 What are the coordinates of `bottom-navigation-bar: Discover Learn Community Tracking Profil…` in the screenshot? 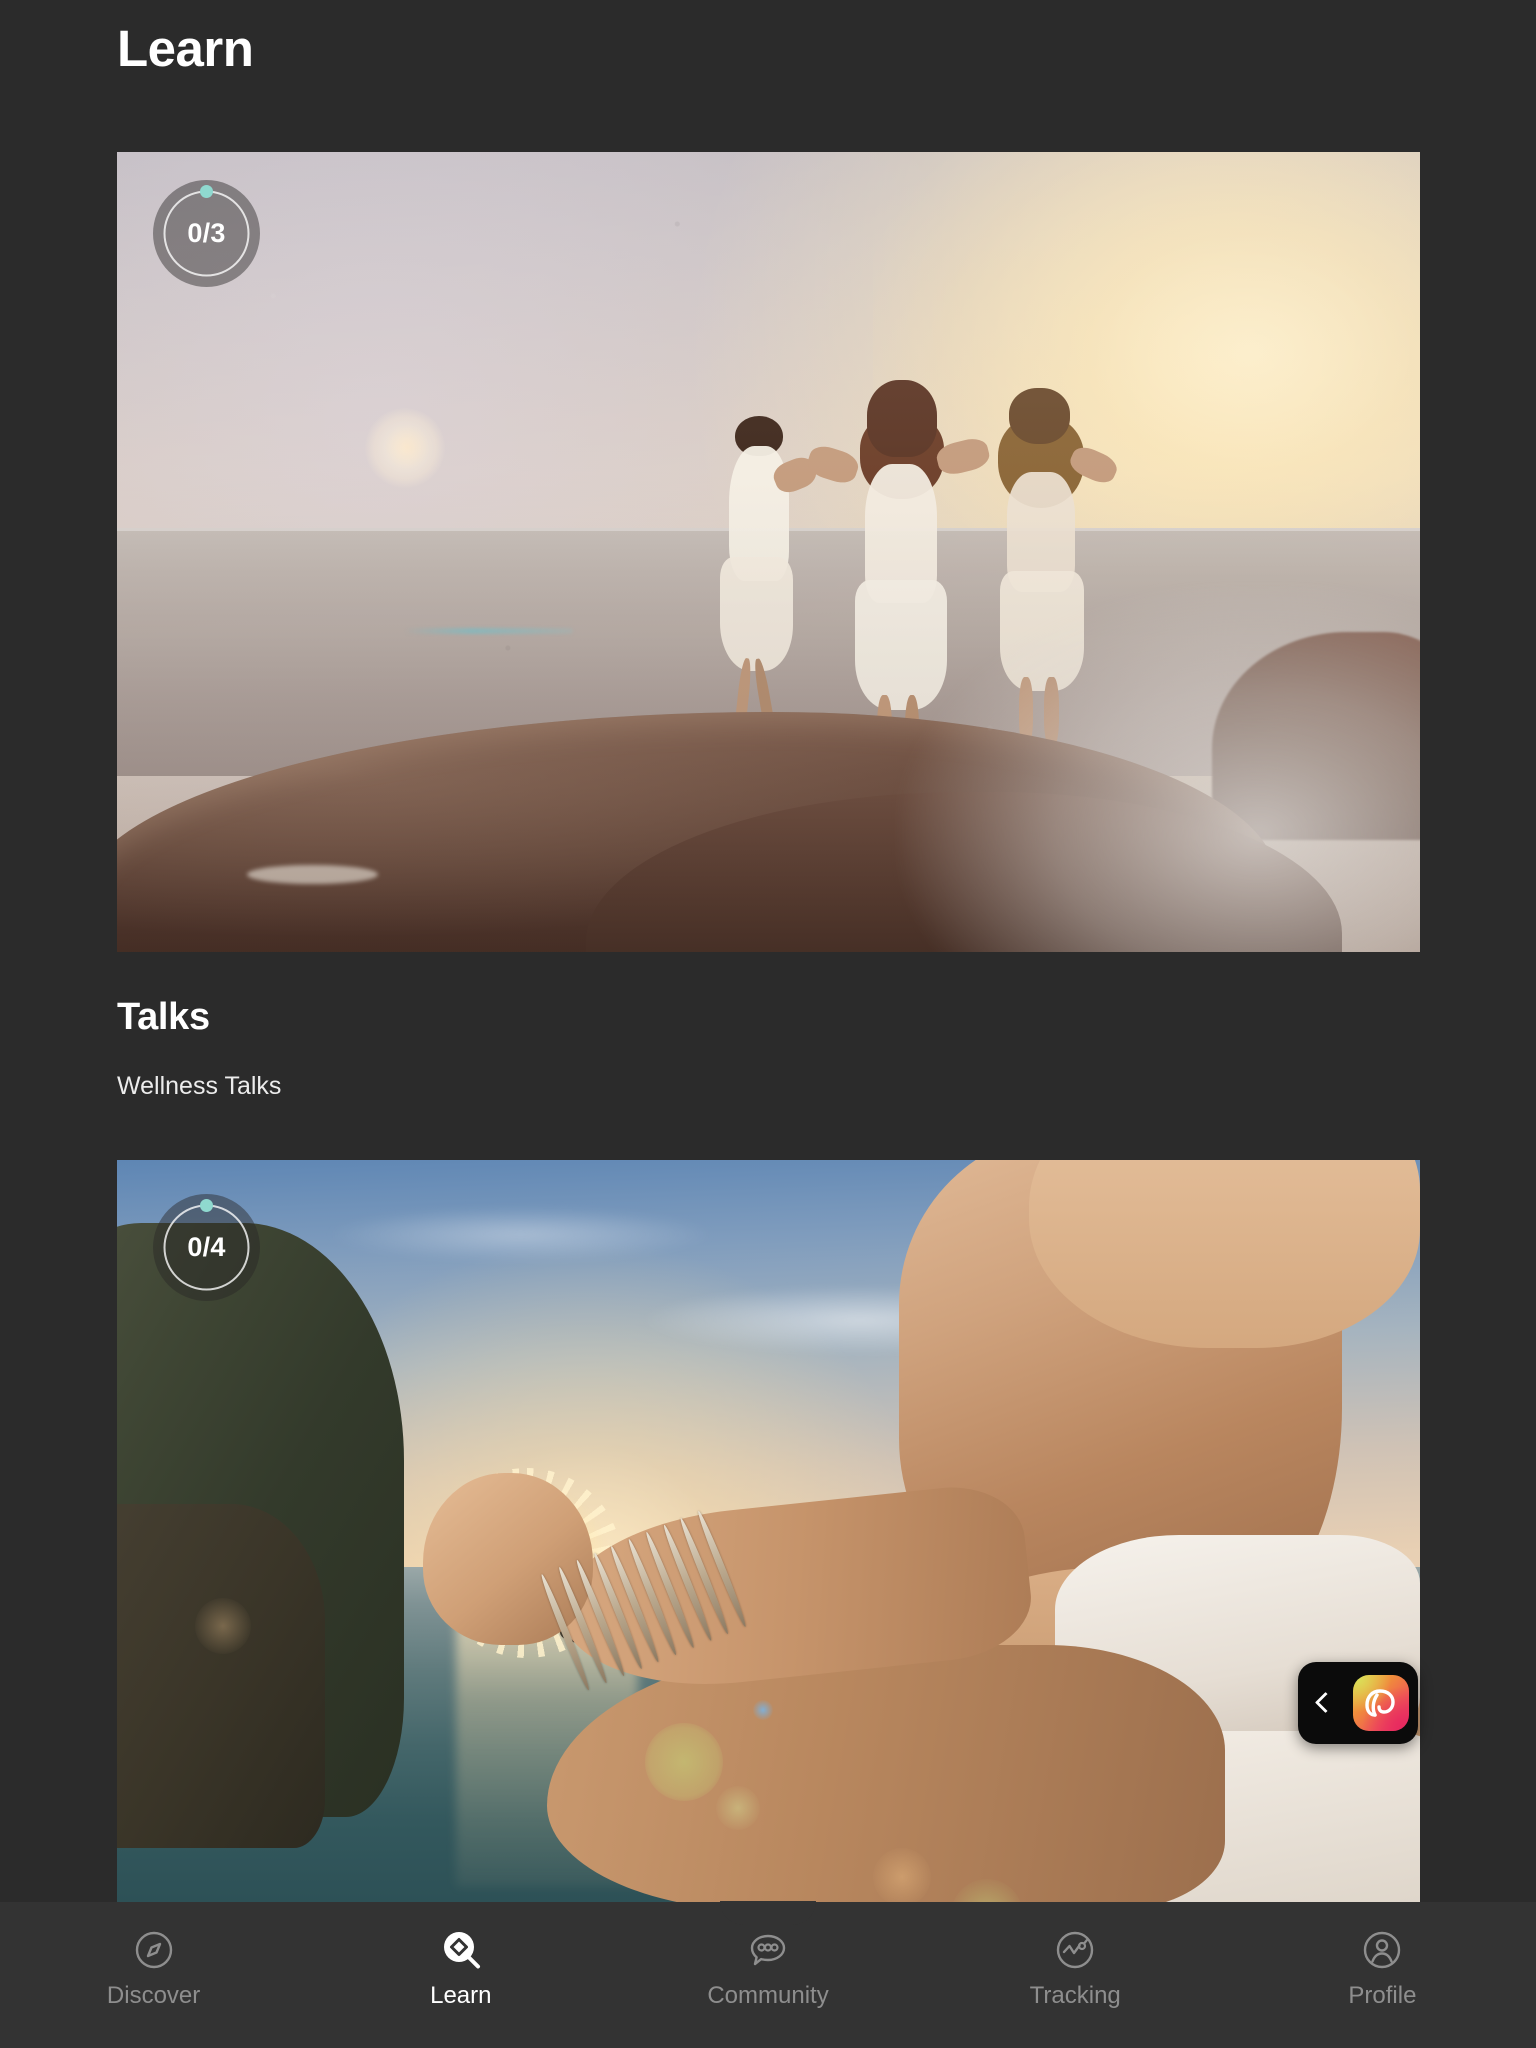 It's located at (768, 1974).